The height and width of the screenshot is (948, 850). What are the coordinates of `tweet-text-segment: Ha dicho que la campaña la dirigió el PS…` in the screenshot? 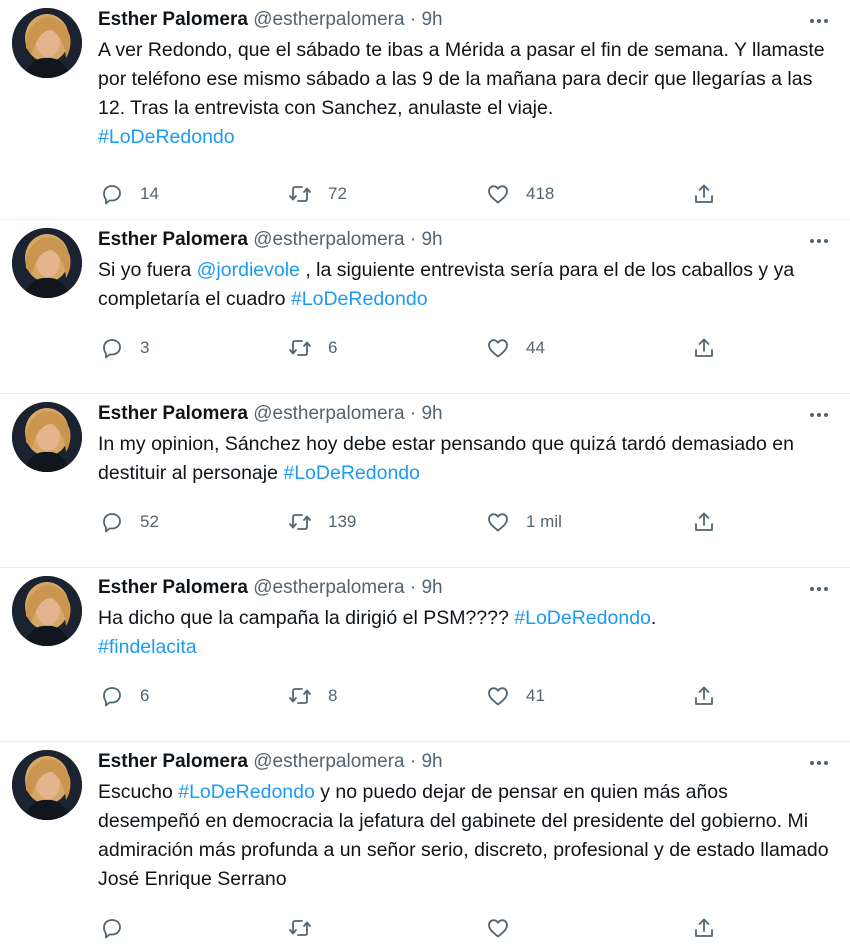 It's located at (306, 618).